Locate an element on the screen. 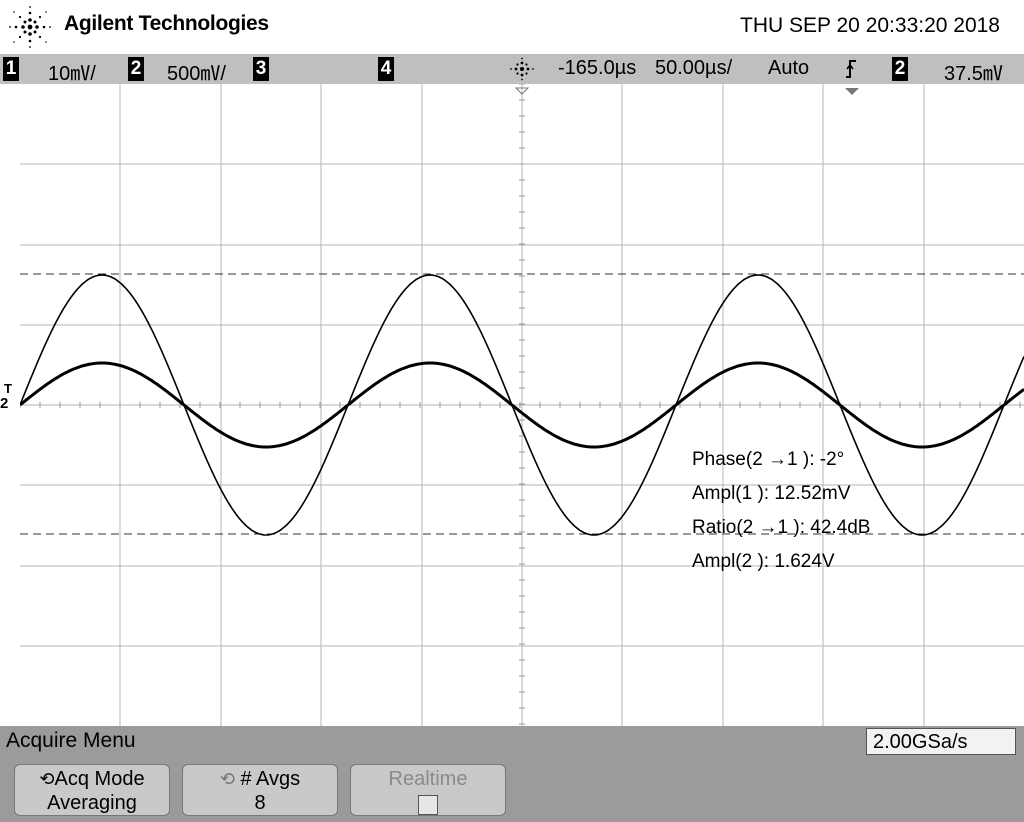  ch4-badge: 4 is located at coordinates (386, 69).